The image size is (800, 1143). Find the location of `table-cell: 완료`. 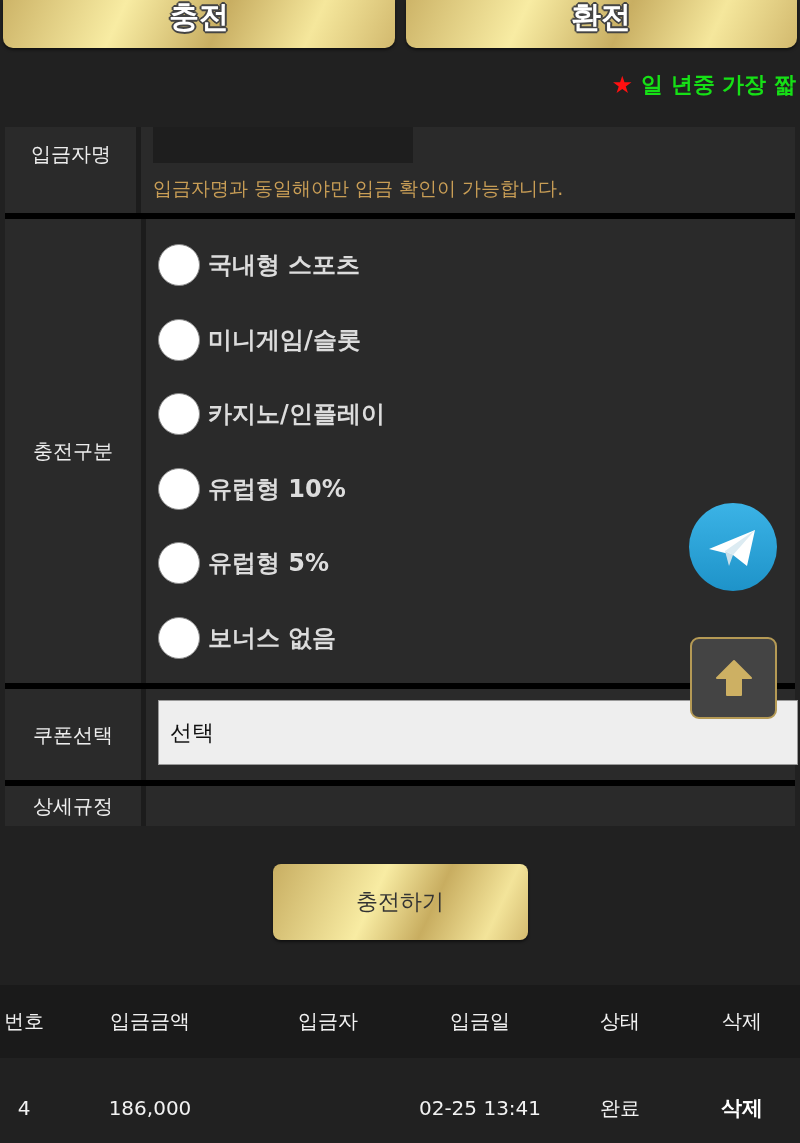

table-cell: 완료 is located at coordinates (620, 1108).